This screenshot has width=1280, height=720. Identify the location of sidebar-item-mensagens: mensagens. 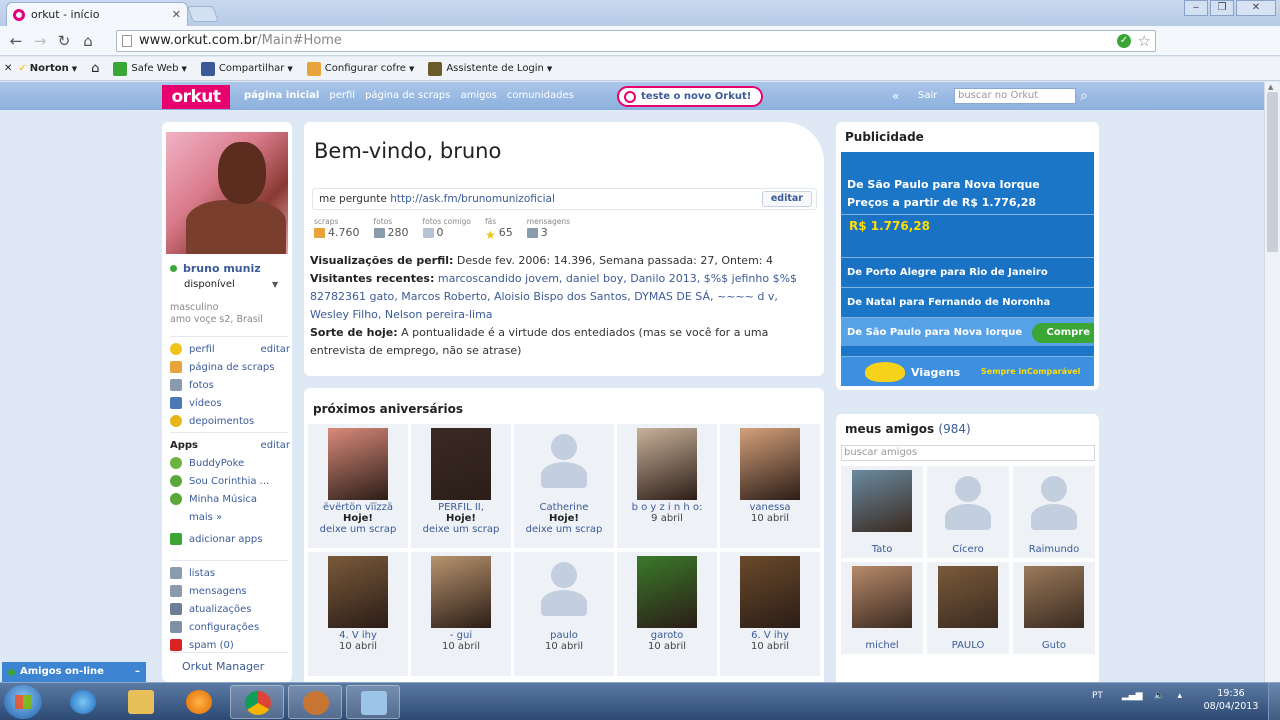
(230, 591).